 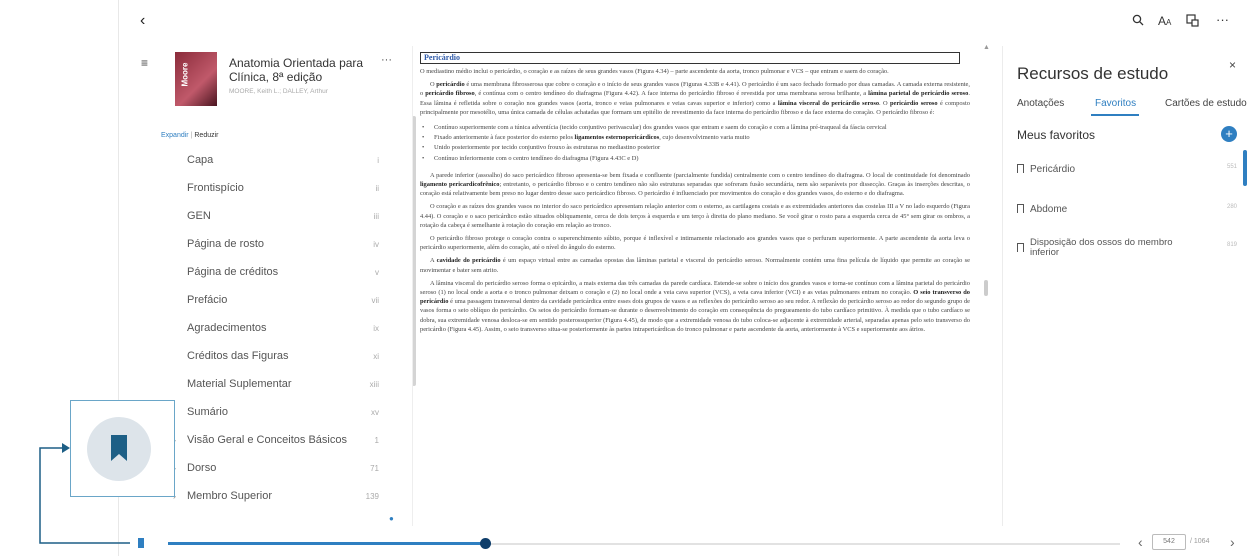 What do you see at coordinates (1229, 134) in the screenshot?
I see `add-favorite-button: +` at bounding box center [1229, 134].